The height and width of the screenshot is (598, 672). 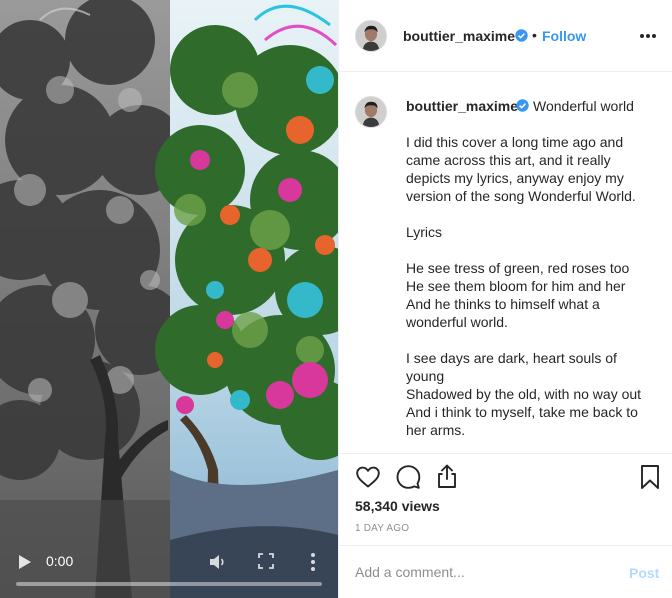 What do you see at coordinates (515, 142) in the screenshot?
I see `caption-line: I did this cover a long time ago and` at bounding box center [515, 142].